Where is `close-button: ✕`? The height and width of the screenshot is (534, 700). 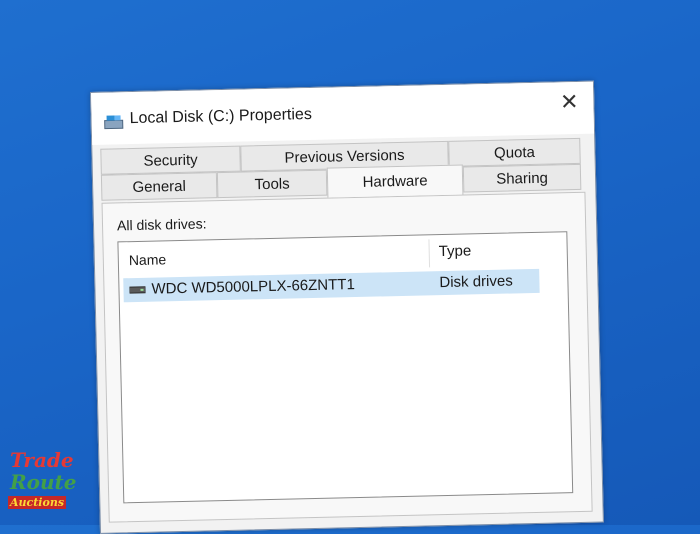
close-button: ✕ is located at coordinates (569, 102).